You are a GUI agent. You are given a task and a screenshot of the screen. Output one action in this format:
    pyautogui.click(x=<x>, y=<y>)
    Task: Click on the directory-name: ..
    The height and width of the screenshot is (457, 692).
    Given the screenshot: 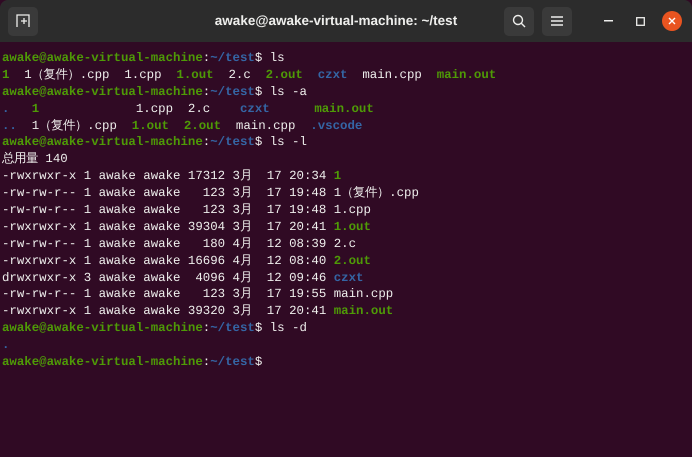 What is the action you would take?
    pyautogui.click(x=9, y=125)
    